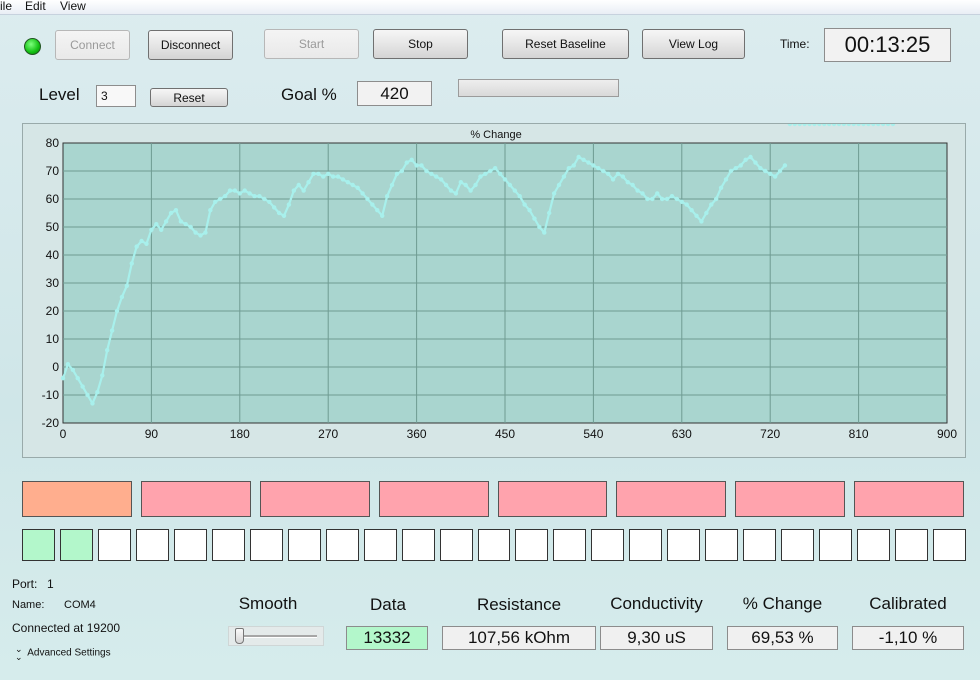  What do you see at coordinates (152, 434) in the screenshot?
I see `x-tick-label: 90` at bounding box center [152, 434].